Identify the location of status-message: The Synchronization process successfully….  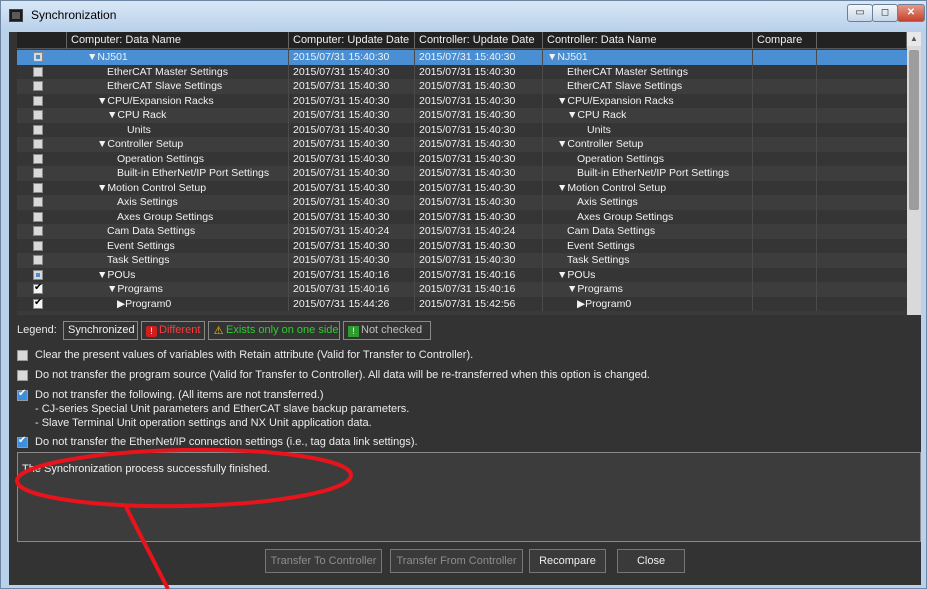
(146, 469).